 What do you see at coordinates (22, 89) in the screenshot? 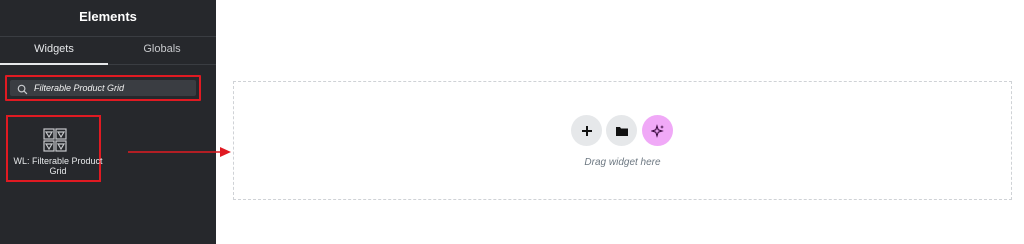
I see `search-icon` at bounding box center [22, 89].